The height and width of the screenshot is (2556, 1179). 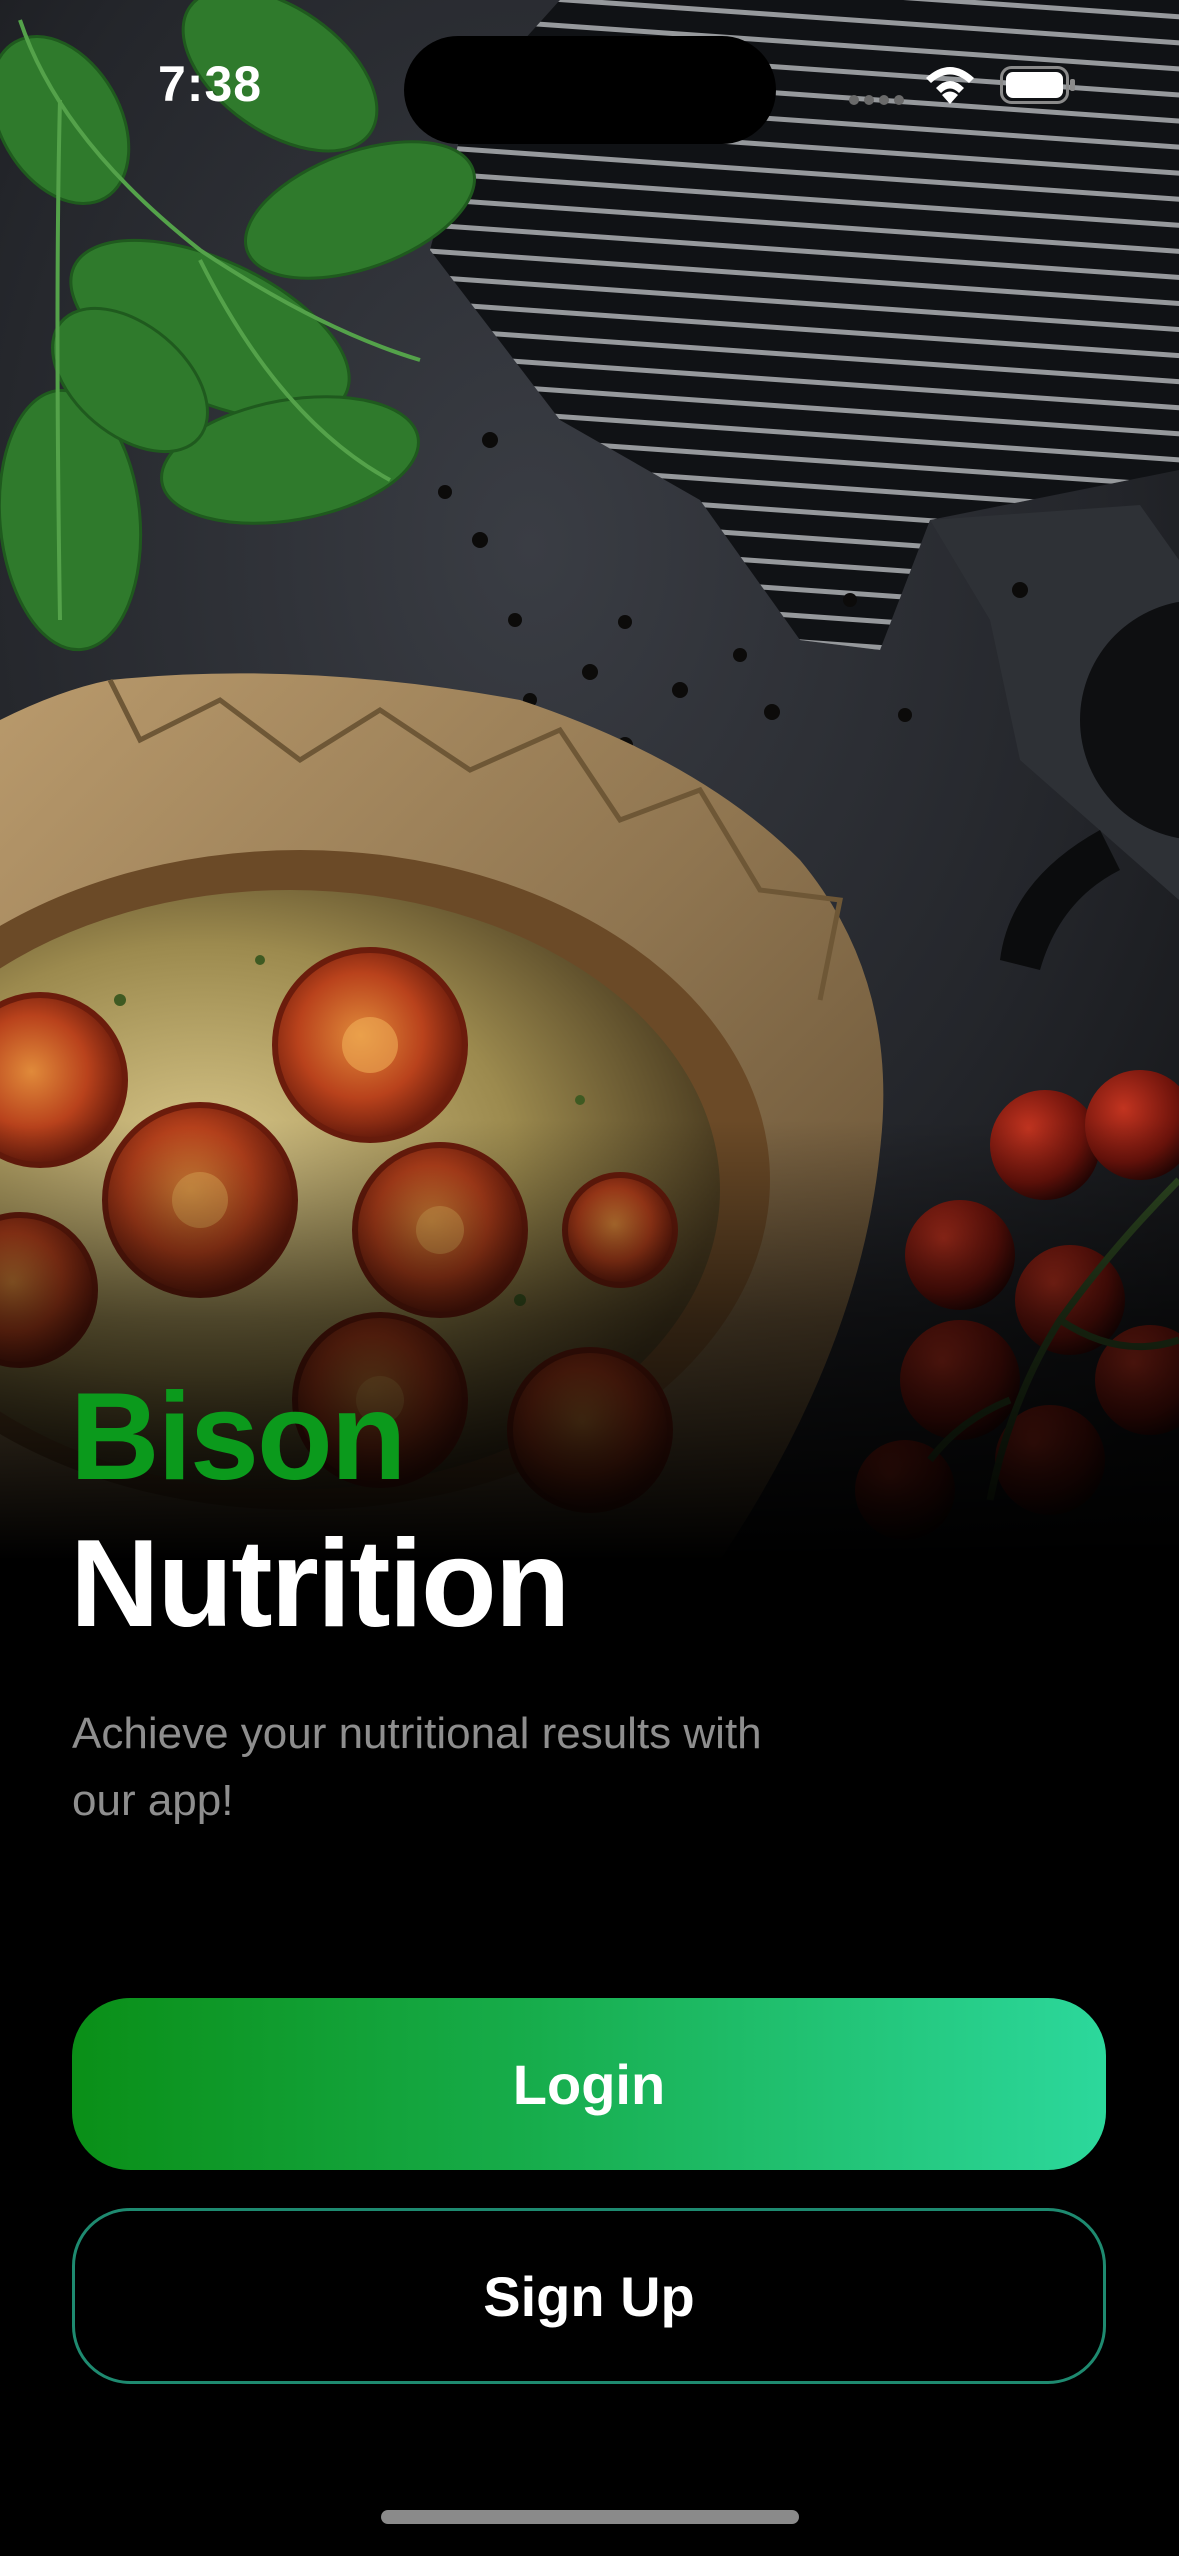 What do you see at coordinates (589, 2296) in the screenshot?
I see `sign-up-button: Sign Up` at bounding box center [589, 2296].